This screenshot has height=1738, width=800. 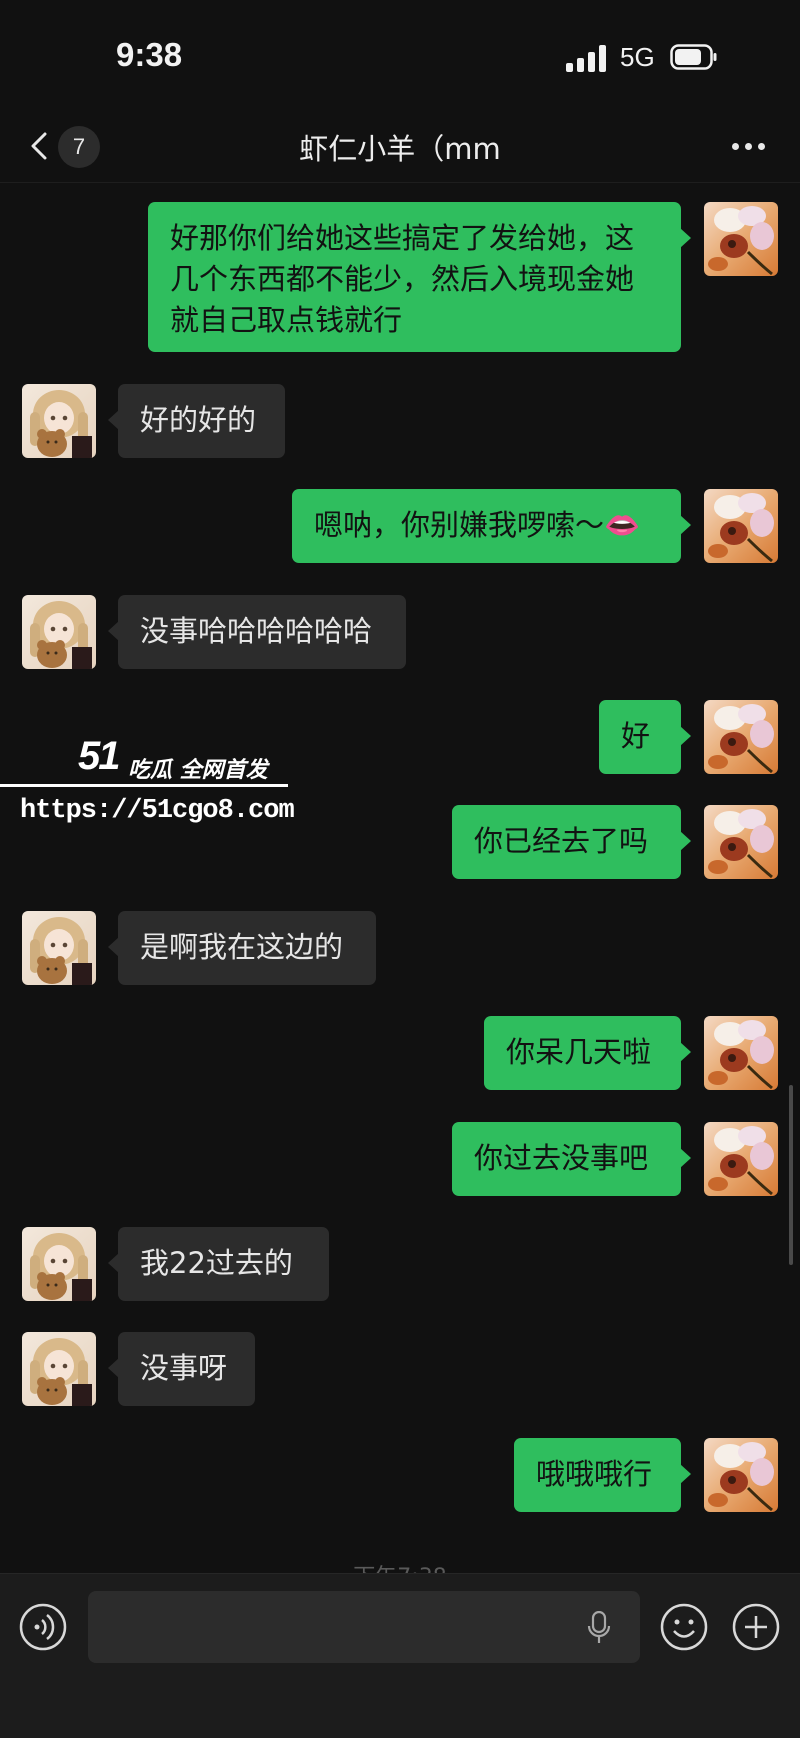 I want to click on outgoing-message-bubble: 你已经去了吗, so click(x=571, y=842).